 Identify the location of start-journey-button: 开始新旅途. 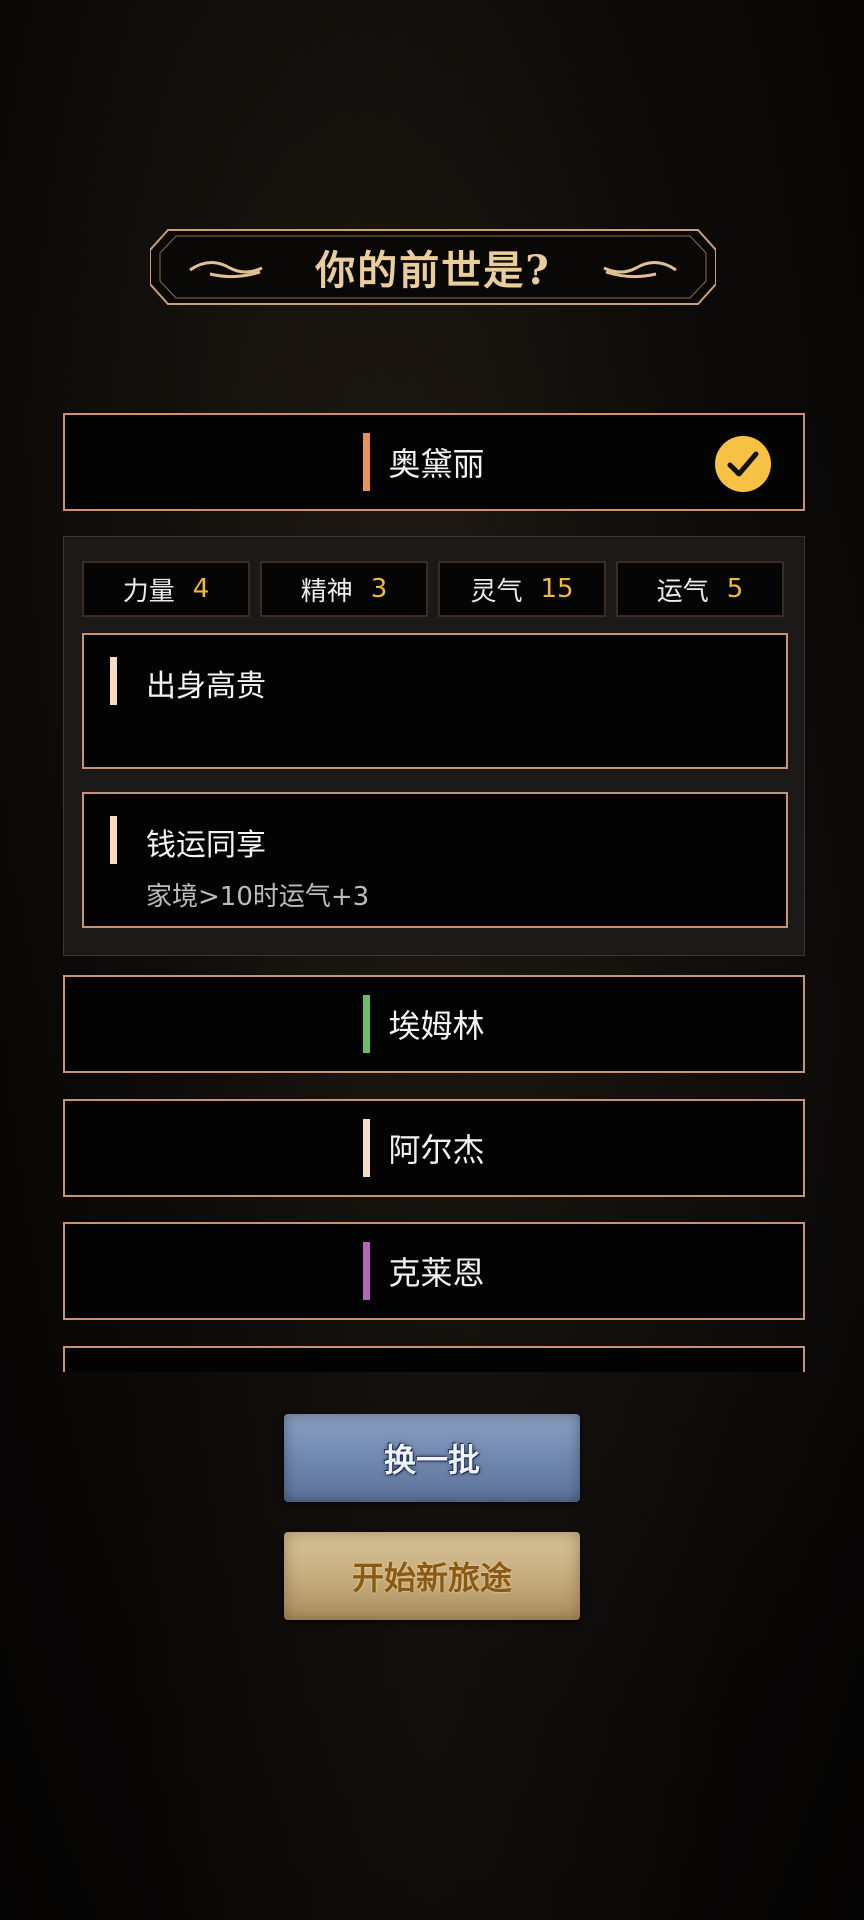
(432, 1576).